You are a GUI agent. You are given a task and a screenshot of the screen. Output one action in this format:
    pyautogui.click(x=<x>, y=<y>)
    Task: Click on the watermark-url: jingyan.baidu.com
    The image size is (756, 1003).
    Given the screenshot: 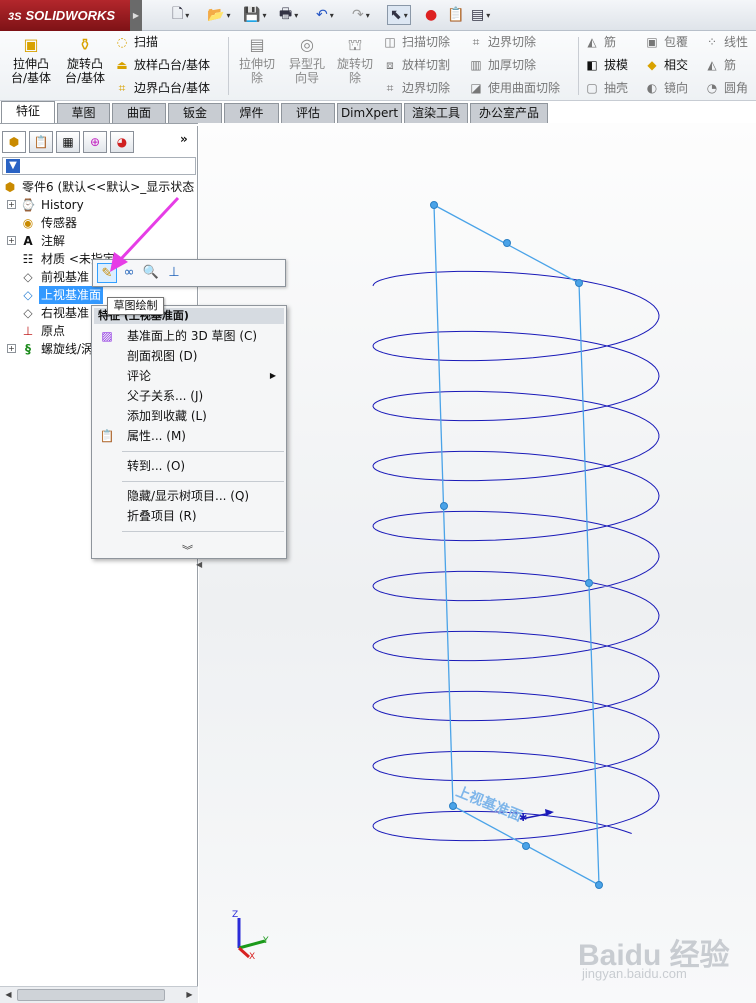 What is the action you would take?
    pyautogui.click(x=634, y=973)
    